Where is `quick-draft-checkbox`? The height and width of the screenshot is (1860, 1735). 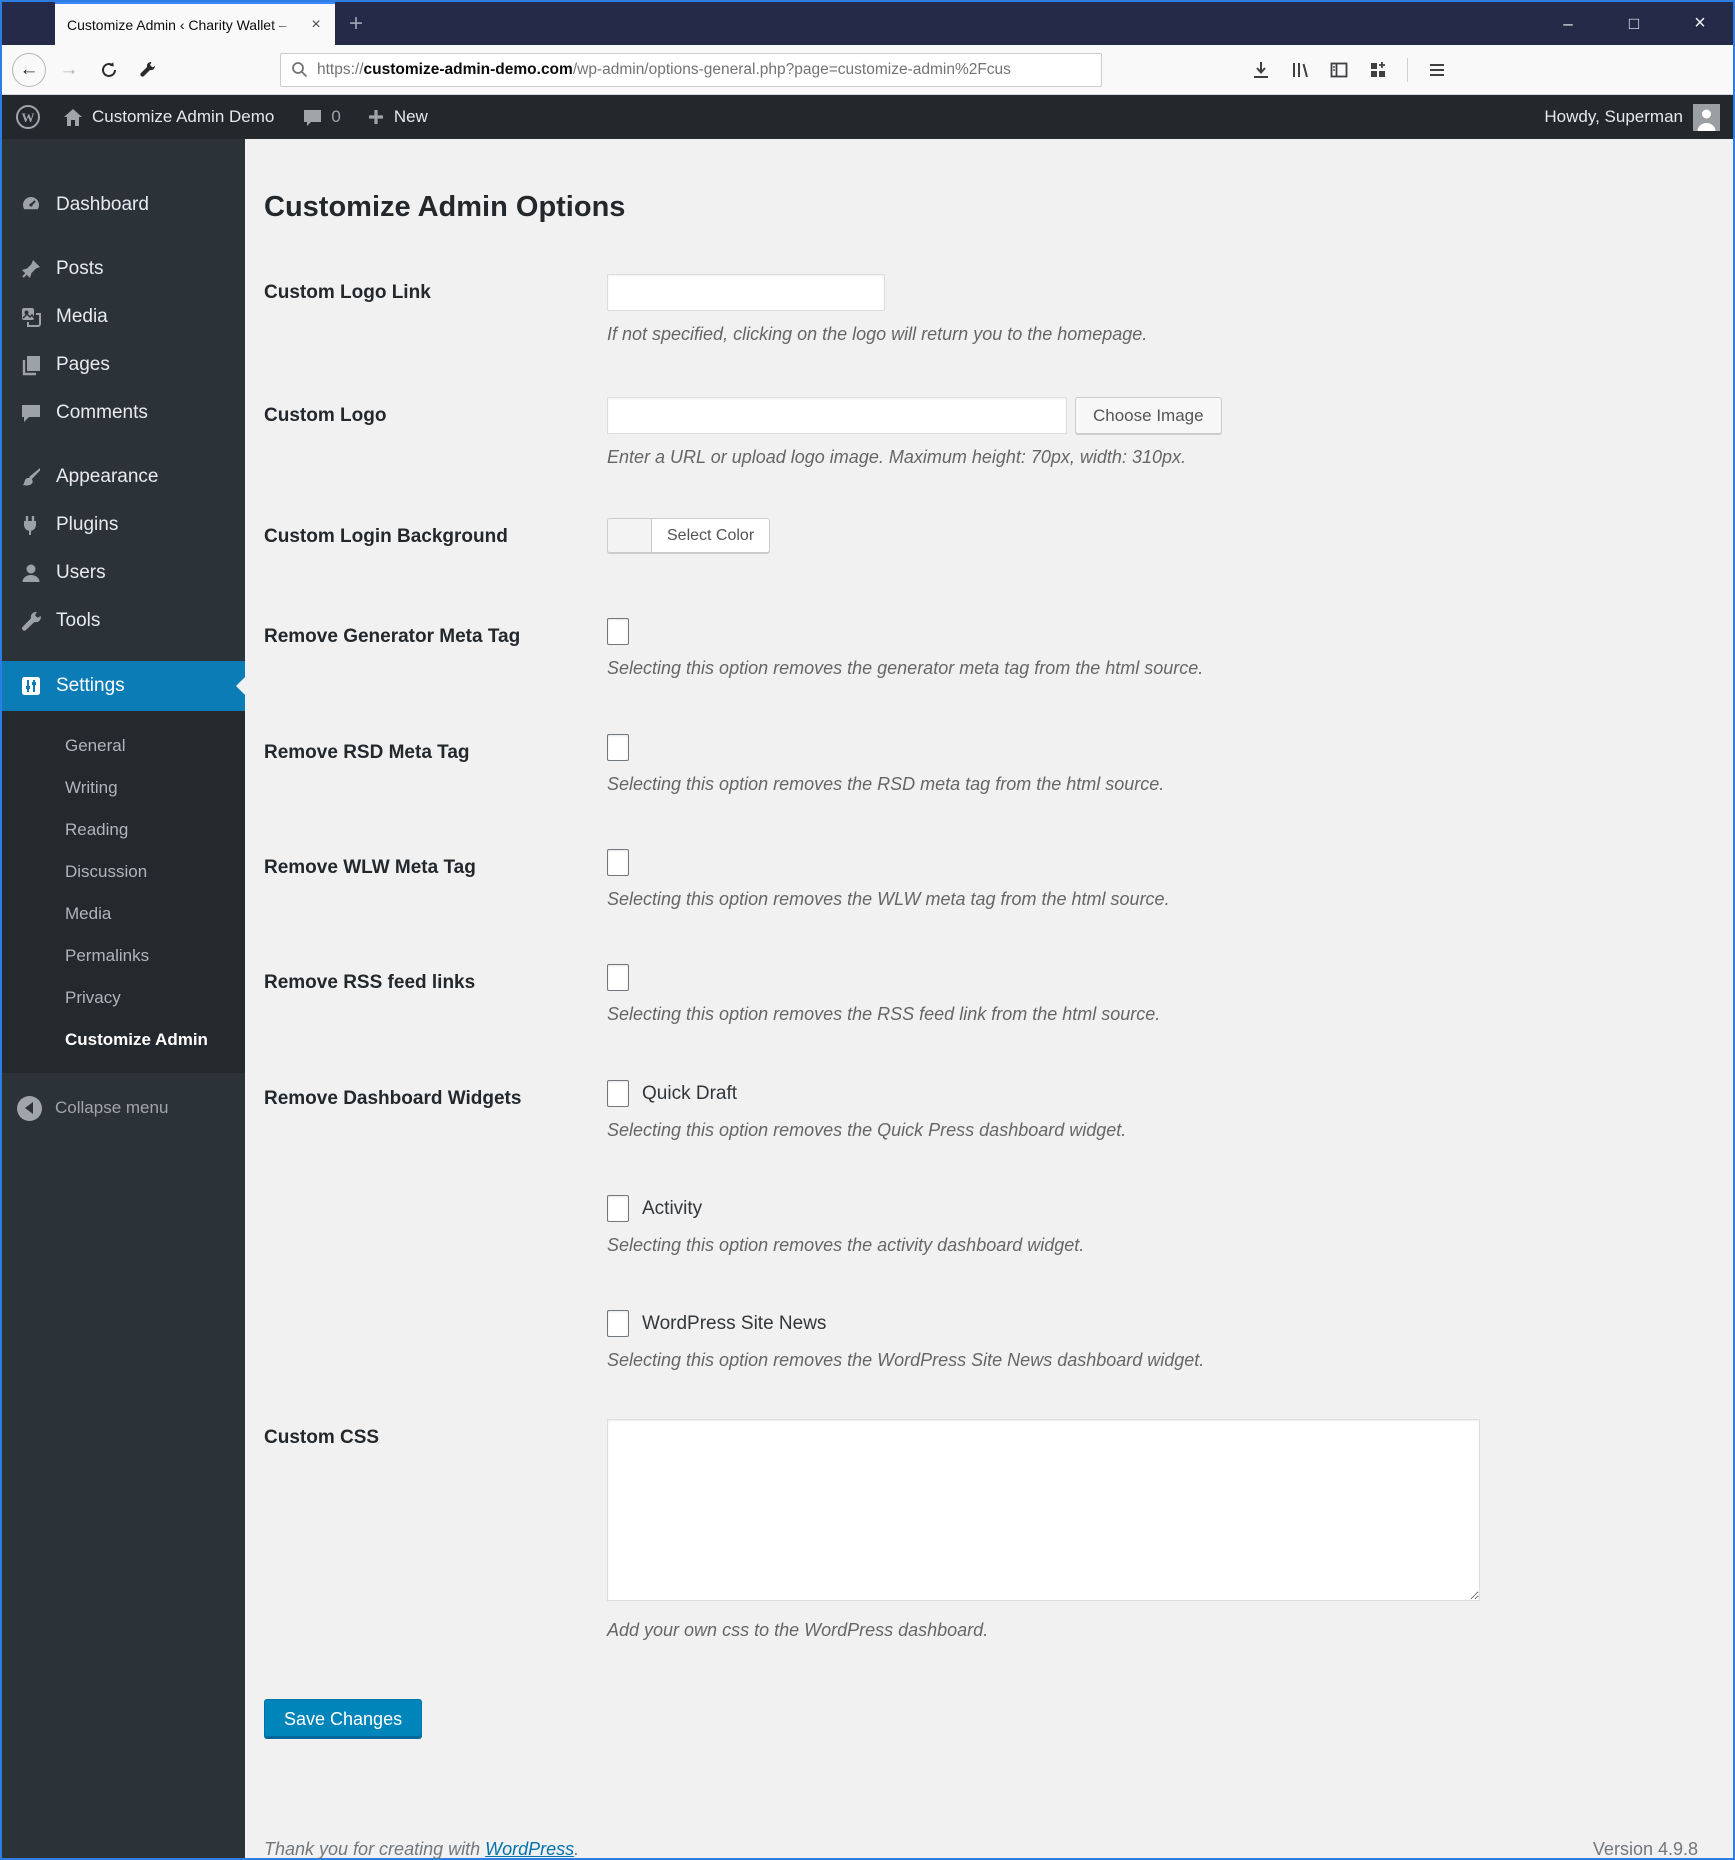 quick-draft-checkbox is located at coordinates (618, 1093).